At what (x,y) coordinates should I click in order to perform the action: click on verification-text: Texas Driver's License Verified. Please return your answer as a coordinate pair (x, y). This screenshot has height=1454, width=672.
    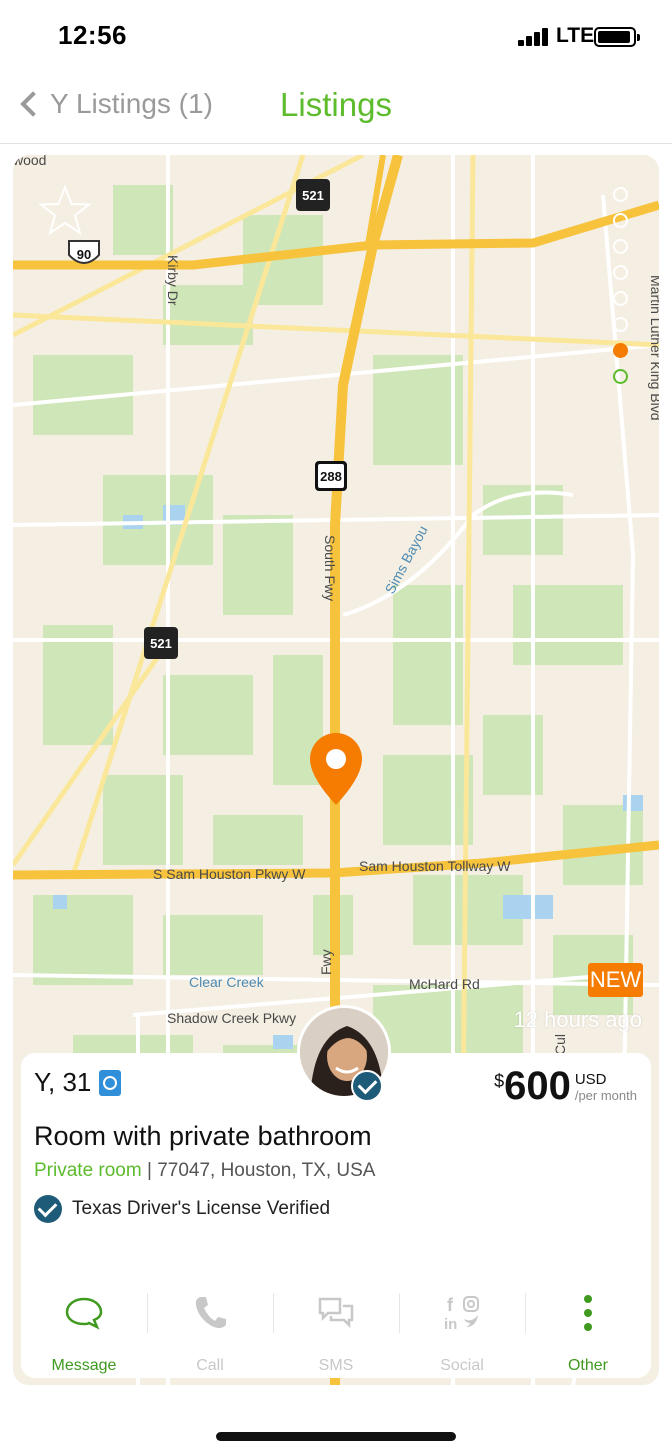
    Looking at the image, I should click on (201, 1208).